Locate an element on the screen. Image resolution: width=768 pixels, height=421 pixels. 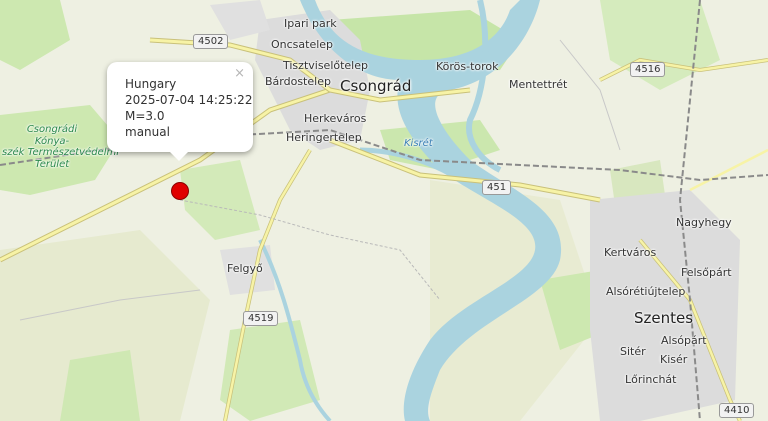
place-label-kertvaros: Kertváros is located at coordinates (630, 252).